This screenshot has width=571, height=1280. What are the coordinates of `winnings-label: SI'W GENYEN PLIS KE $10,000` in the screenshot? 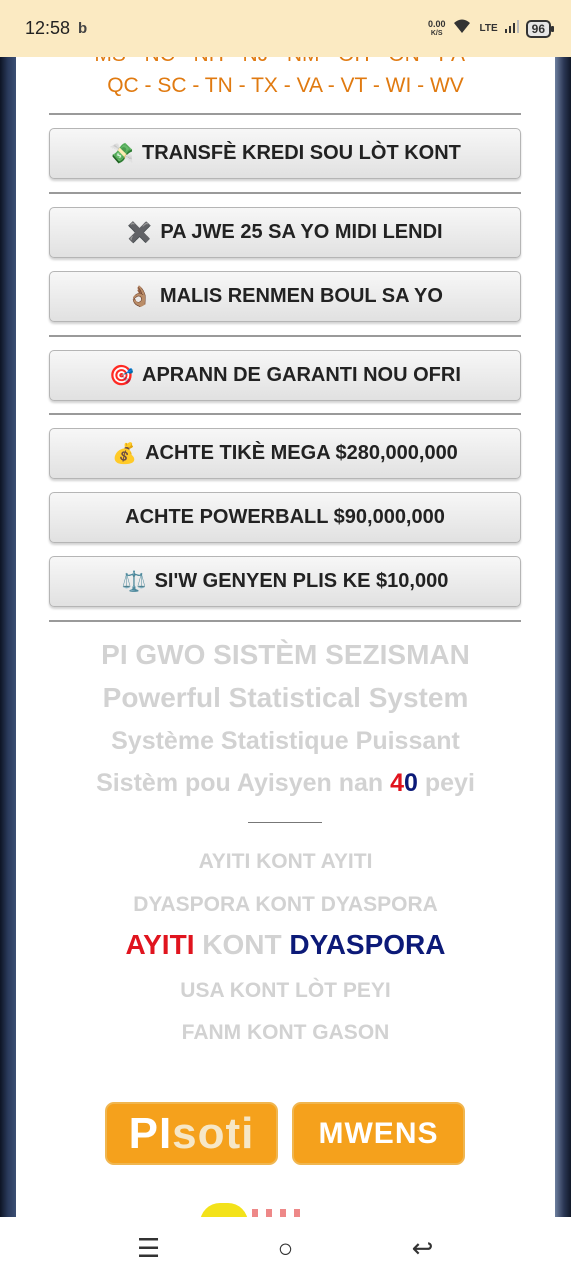 It's located at (301, 581).